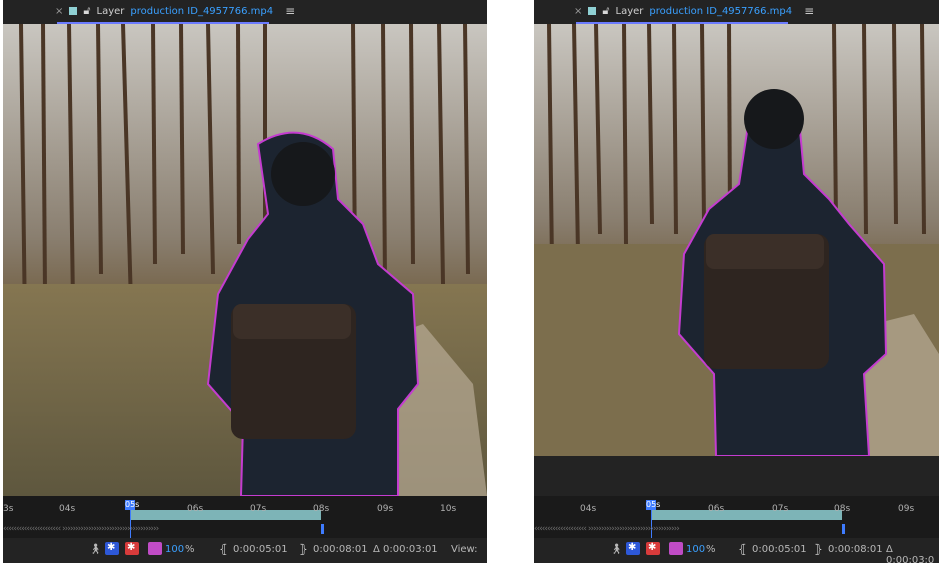 This screenshot has width=939, height=563. I want to click on duration-value: Δ 0:00:03:0, so click(910, 553).